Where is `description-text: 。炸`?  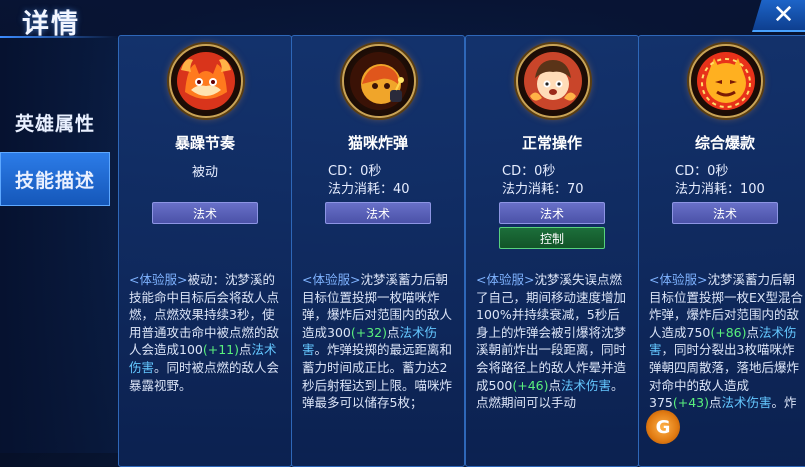
description-text: 。炸 is located at coordinates (784, 403).